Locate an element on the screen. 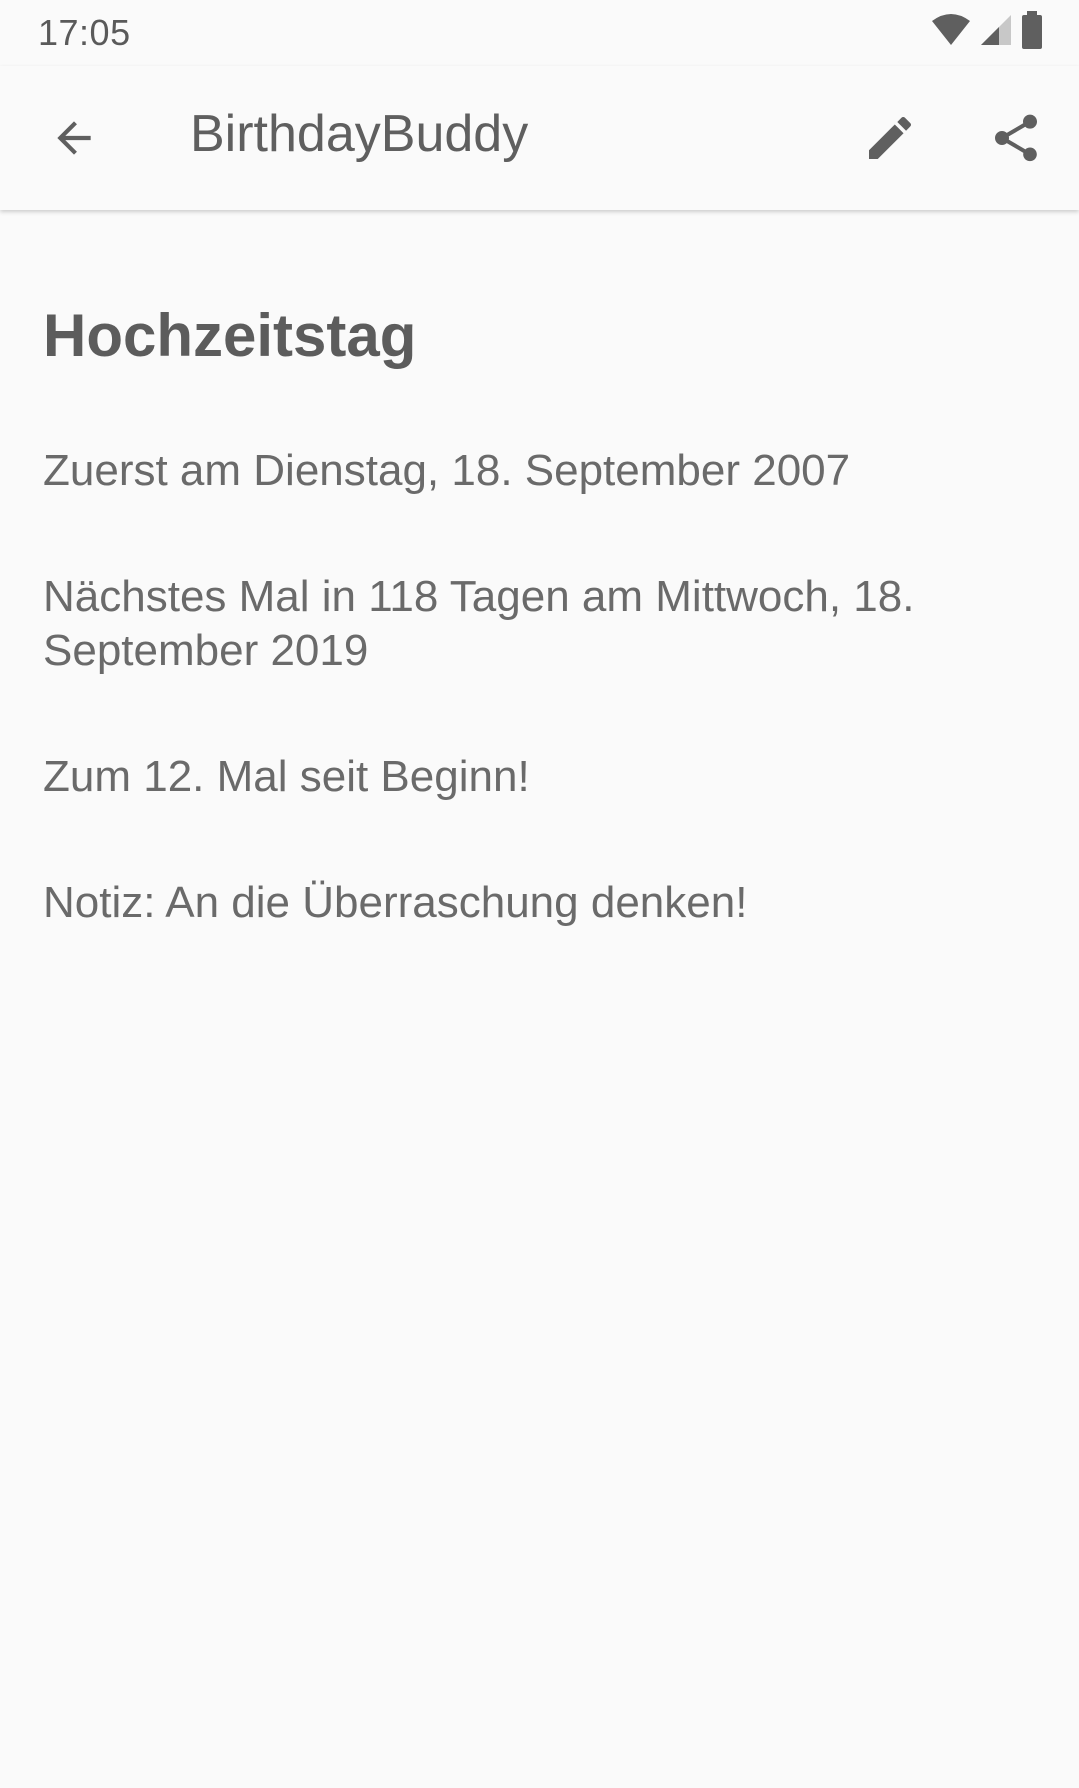 The height and width of the screenshot is (1788, 1079). wifi-icon is located at coordinates (951, 32).